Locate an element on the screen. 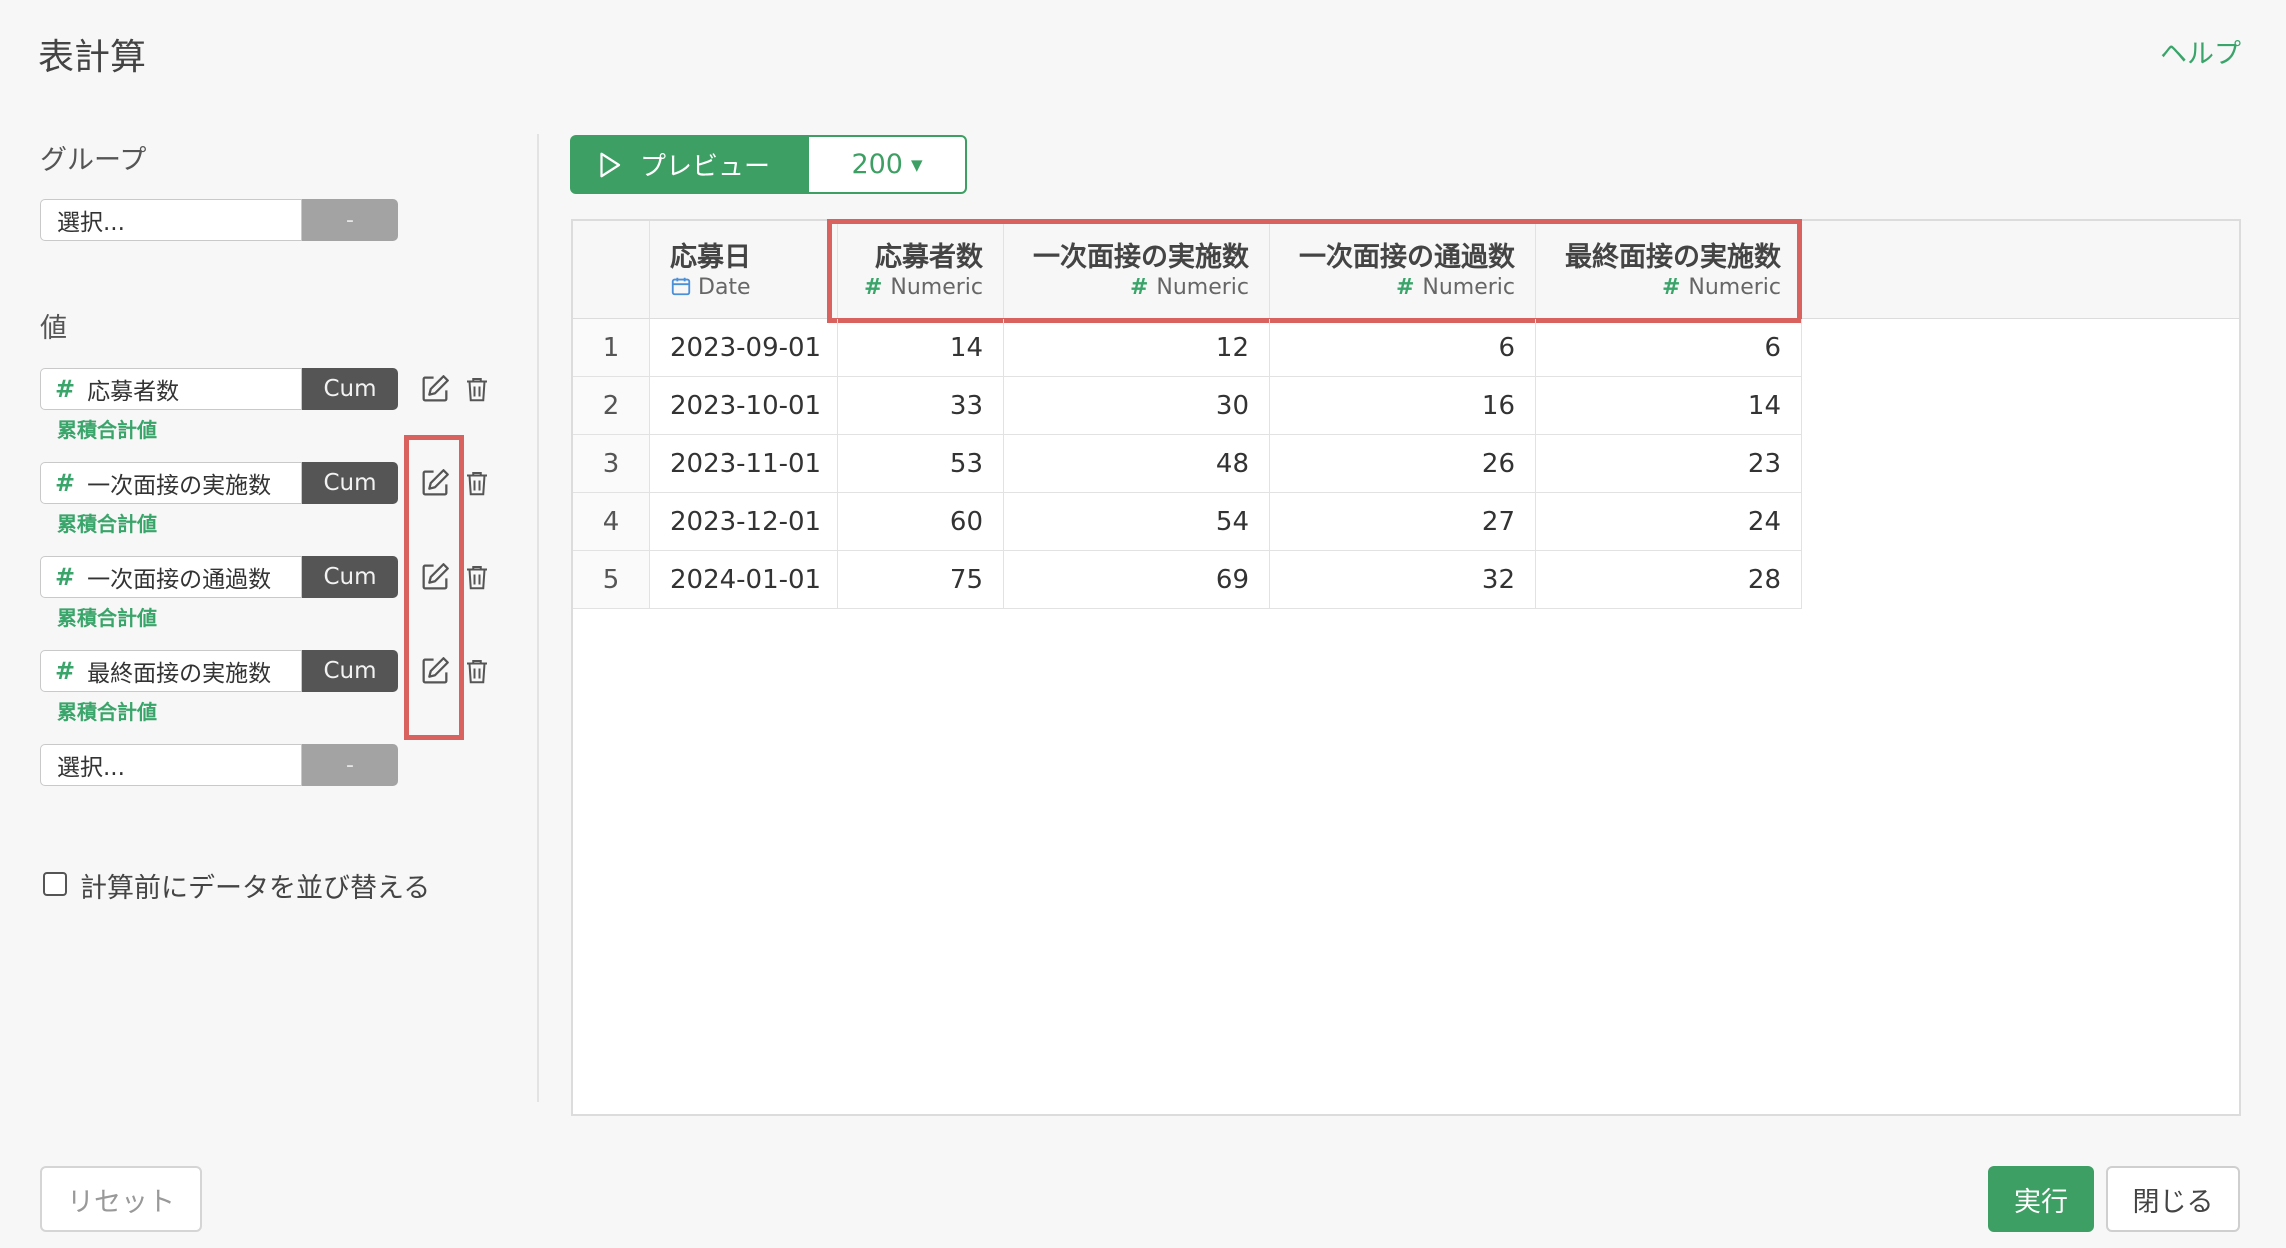  table-cell: 24 is located at coordinates (1669, 522).